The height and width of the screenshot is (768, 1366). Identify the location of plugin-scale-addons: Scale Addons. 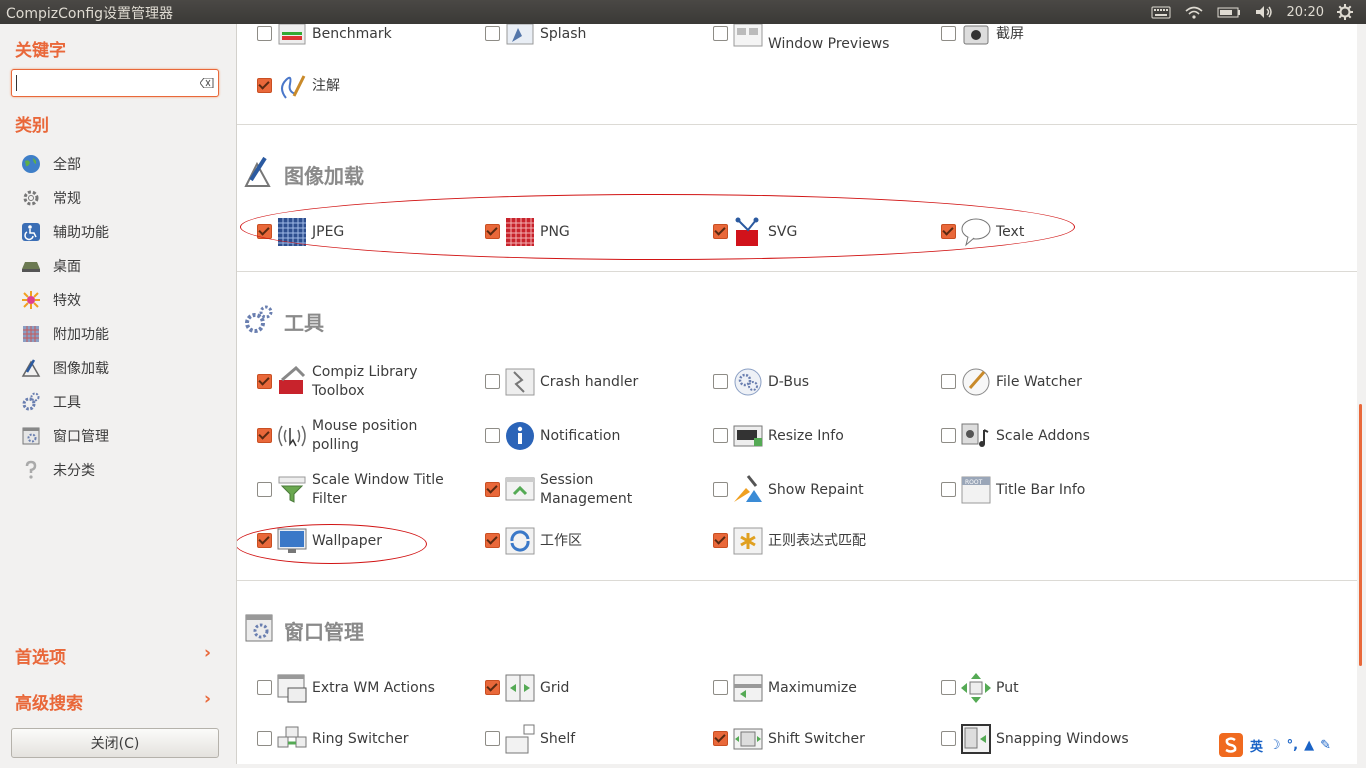
(1051, 436).